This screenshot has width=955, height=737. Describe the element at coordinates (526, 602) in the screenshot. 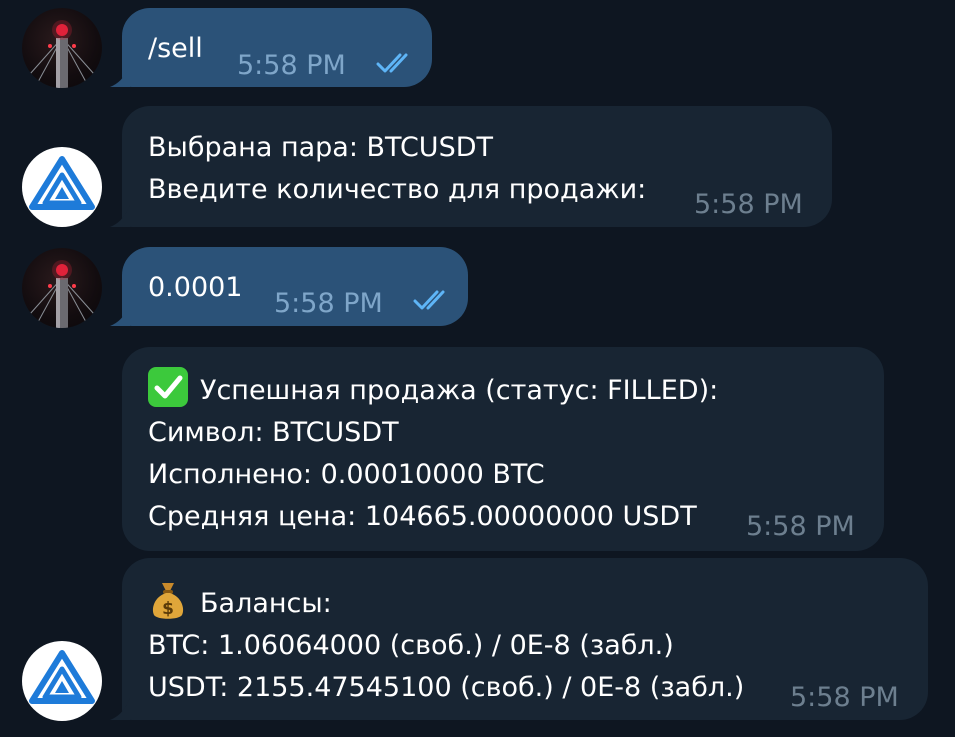

I see `message-line: $ Балансы:` at that location.